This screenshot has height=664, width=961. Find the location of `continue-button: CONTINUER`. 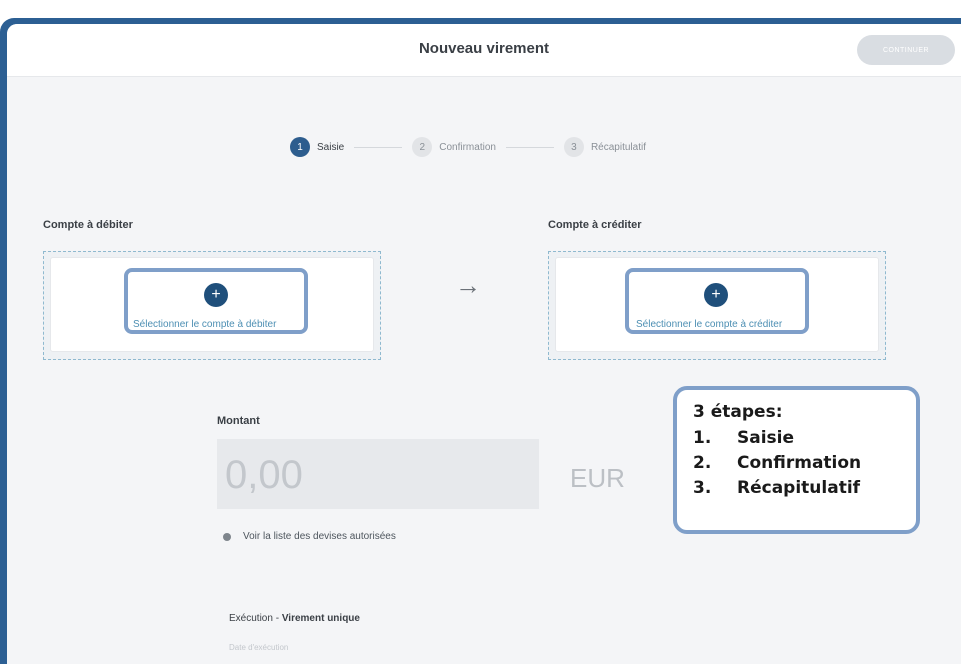

continue-button: CONTINUER is located at coordinates (906, 50).